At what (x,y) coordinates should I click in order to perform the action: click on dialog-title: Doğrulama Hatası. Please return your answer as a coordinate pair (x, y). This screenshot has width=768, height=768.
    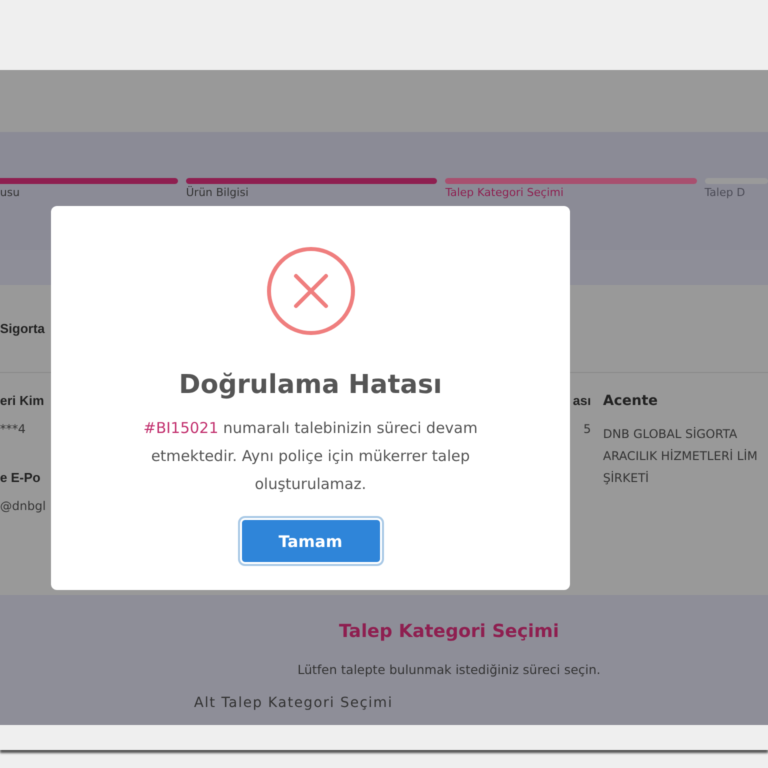
    Looking at the image, I should click on (310, 385).